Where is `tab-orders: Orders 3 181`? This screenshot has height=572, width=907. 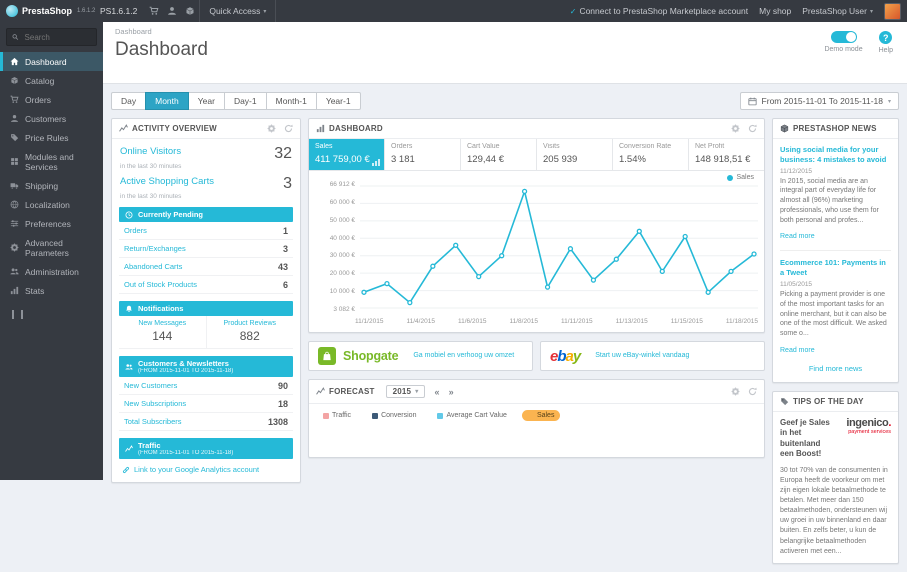 tab-orders: Orders 3 181 is located at coordinates (423, 154).